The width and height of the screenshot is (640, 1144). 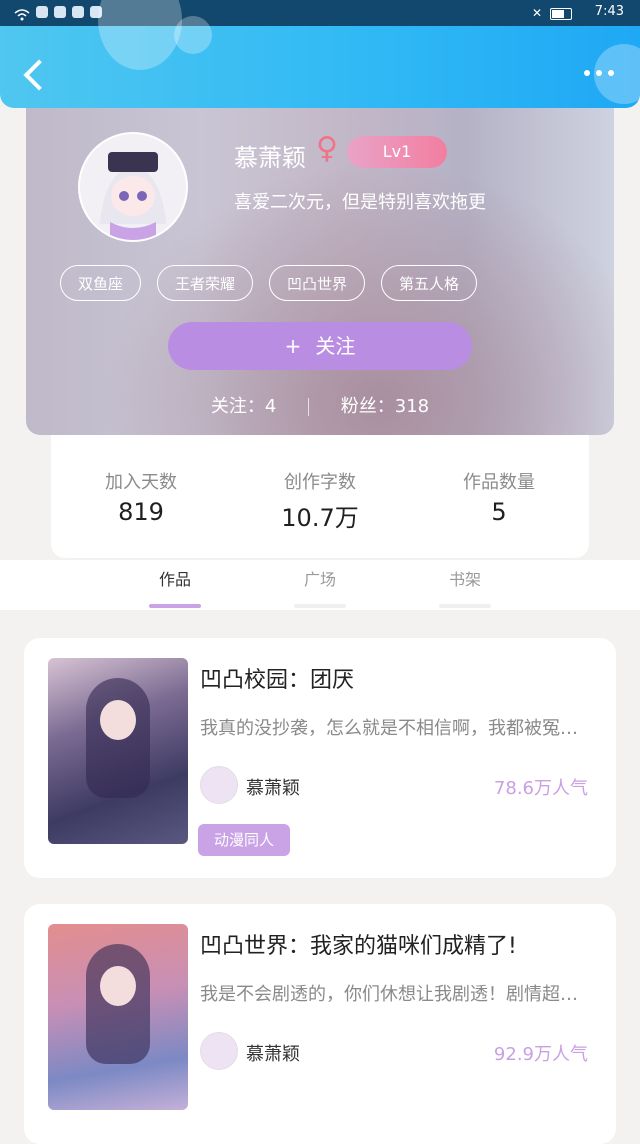 What do you see at coordinates (396, 728) in the screenshot?
I see `work-description: 我真的没抄袭，怎么就是不相信啊，我都被冤枉得要哭了` at bounding box center [396, 728].